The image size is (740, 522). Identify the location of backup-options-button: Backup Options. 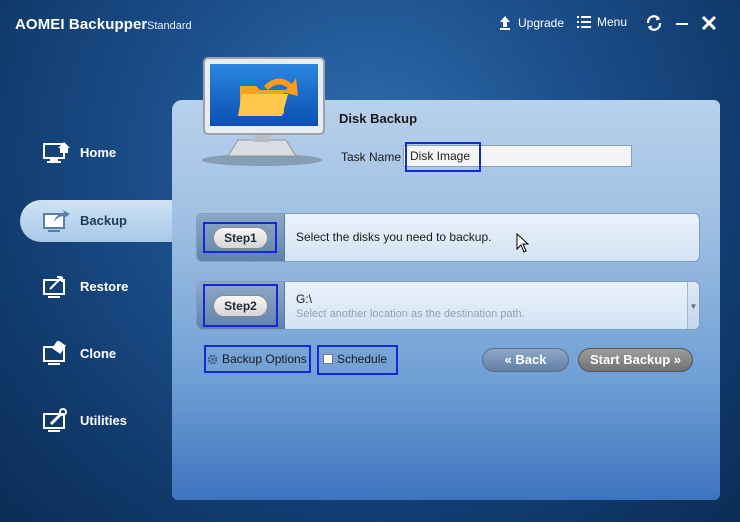
(257, 359).